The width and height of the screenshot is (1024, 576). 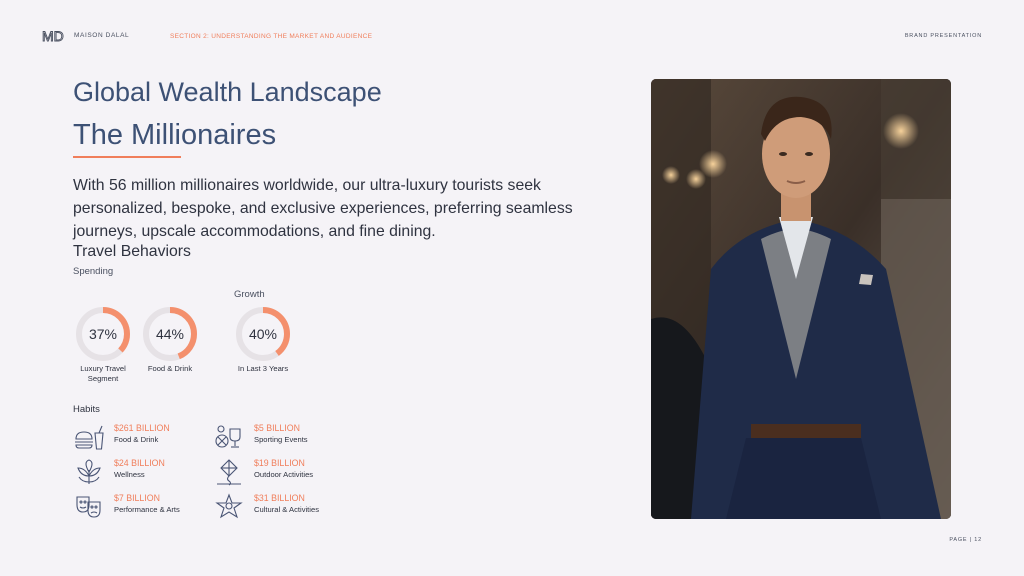 What do you see at coordinates (229, 472) in the screenshot?
I see `outdoor-kite-icon` at bounding box center [229, 472].